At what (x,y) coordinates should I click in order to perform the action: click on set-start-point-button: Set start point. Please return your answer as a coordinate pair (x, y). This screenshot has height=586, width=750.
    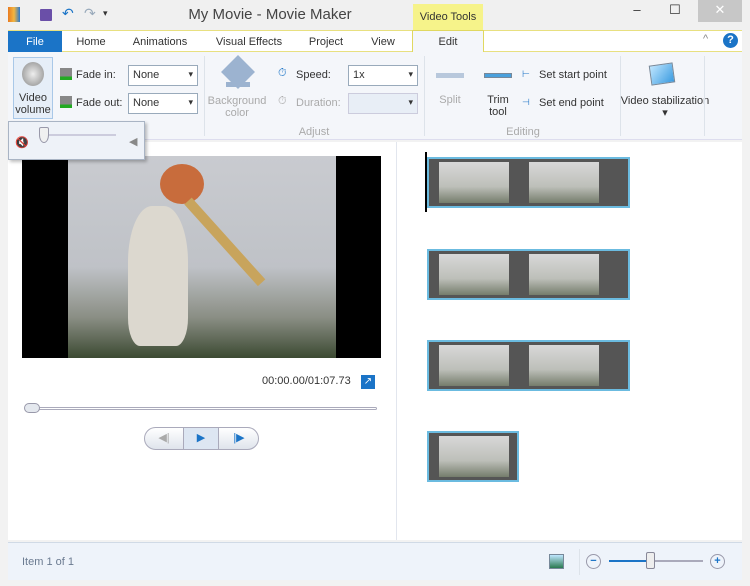
    Looking at the image, I should click on (573, 75).